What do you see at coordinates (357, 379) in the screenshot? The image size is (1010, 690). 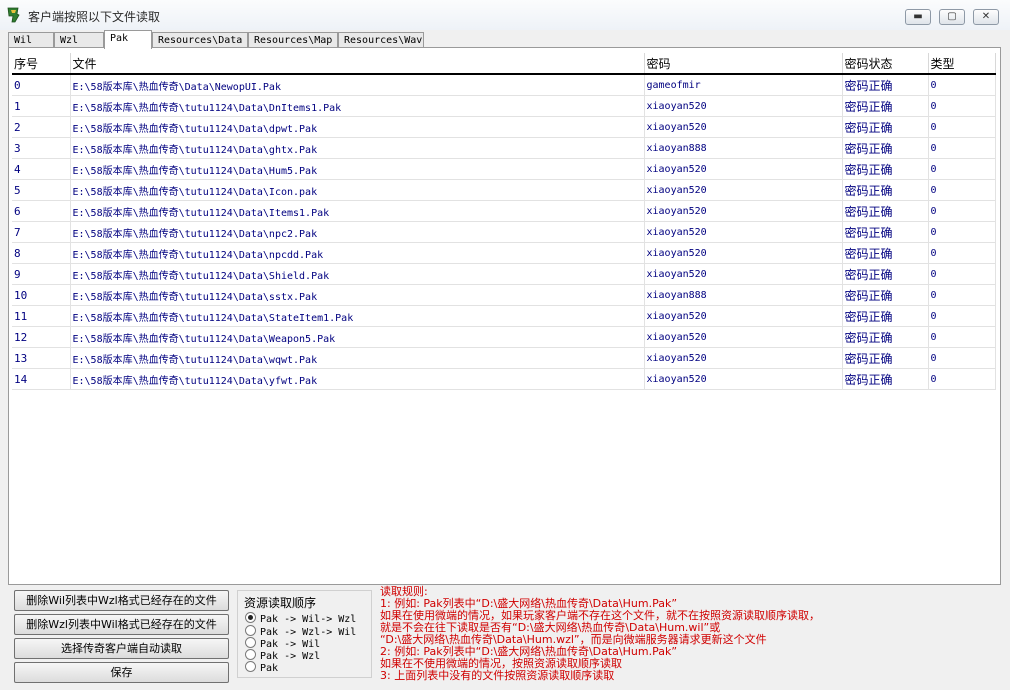 I see `cell-file-path: E:\58版本库\热血传奇\tutu1124\Data\yfwt.Pak` at bounding box center [357, 379].